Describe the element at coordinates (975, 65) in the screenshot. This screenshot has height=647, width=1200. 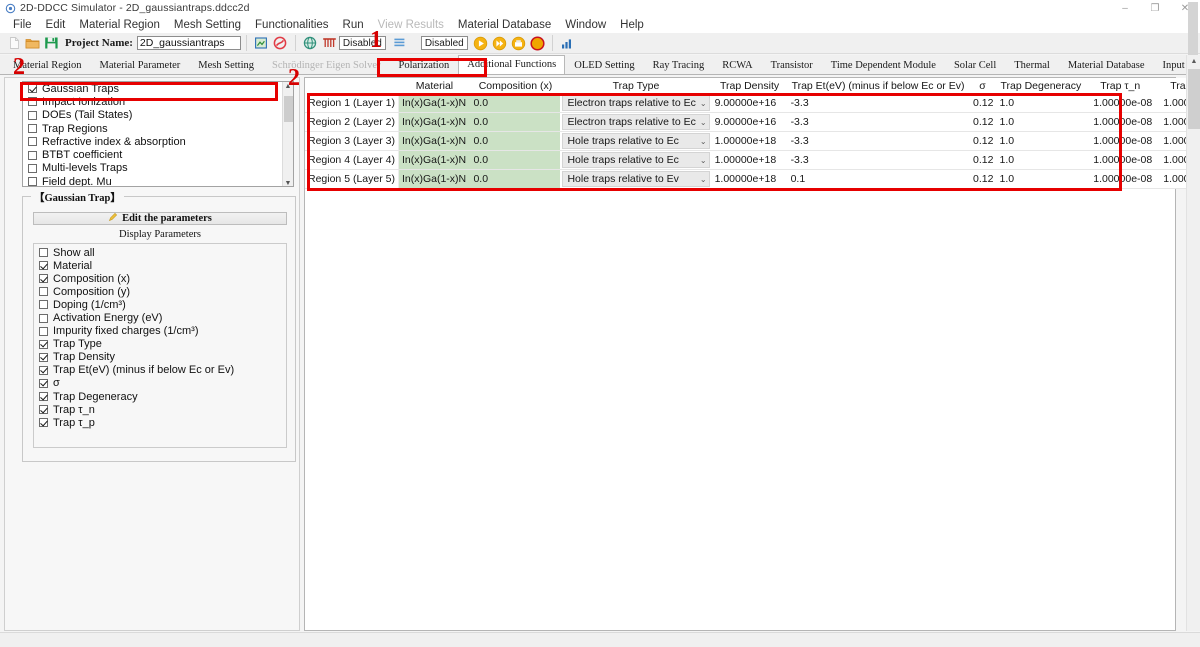
I see `tab-solar-cell: Solar Cell` at that location.